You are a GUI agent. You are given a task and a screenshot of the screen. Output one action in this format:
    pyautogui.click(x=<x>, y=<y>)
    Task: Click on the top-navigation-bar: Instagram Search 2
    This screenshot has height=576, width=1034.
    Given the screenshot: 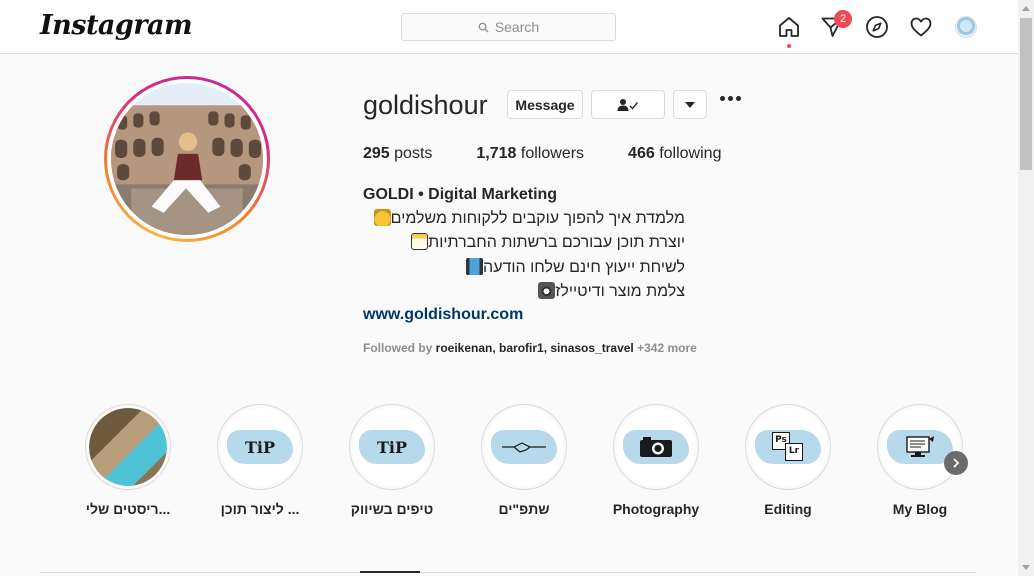 What is the action you would take?
    pyautogui.click(x=509, y=27)
    